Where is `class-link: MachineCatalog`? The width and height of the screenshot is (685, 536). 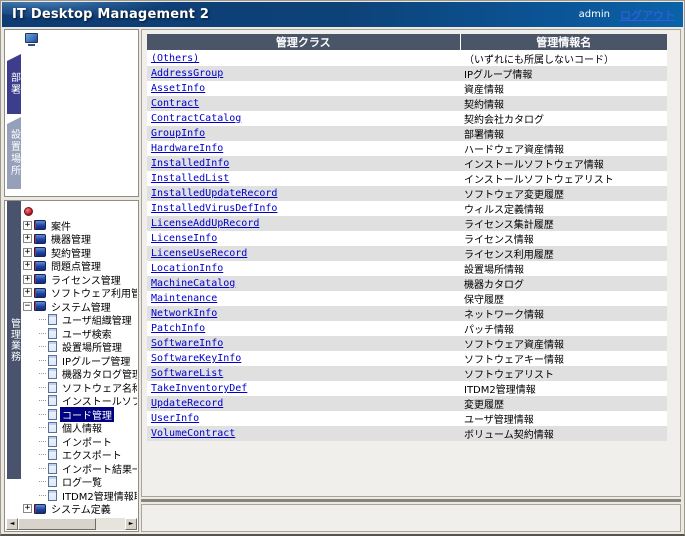 class-link: MachineCatalog is located at coordinates (193, 283).